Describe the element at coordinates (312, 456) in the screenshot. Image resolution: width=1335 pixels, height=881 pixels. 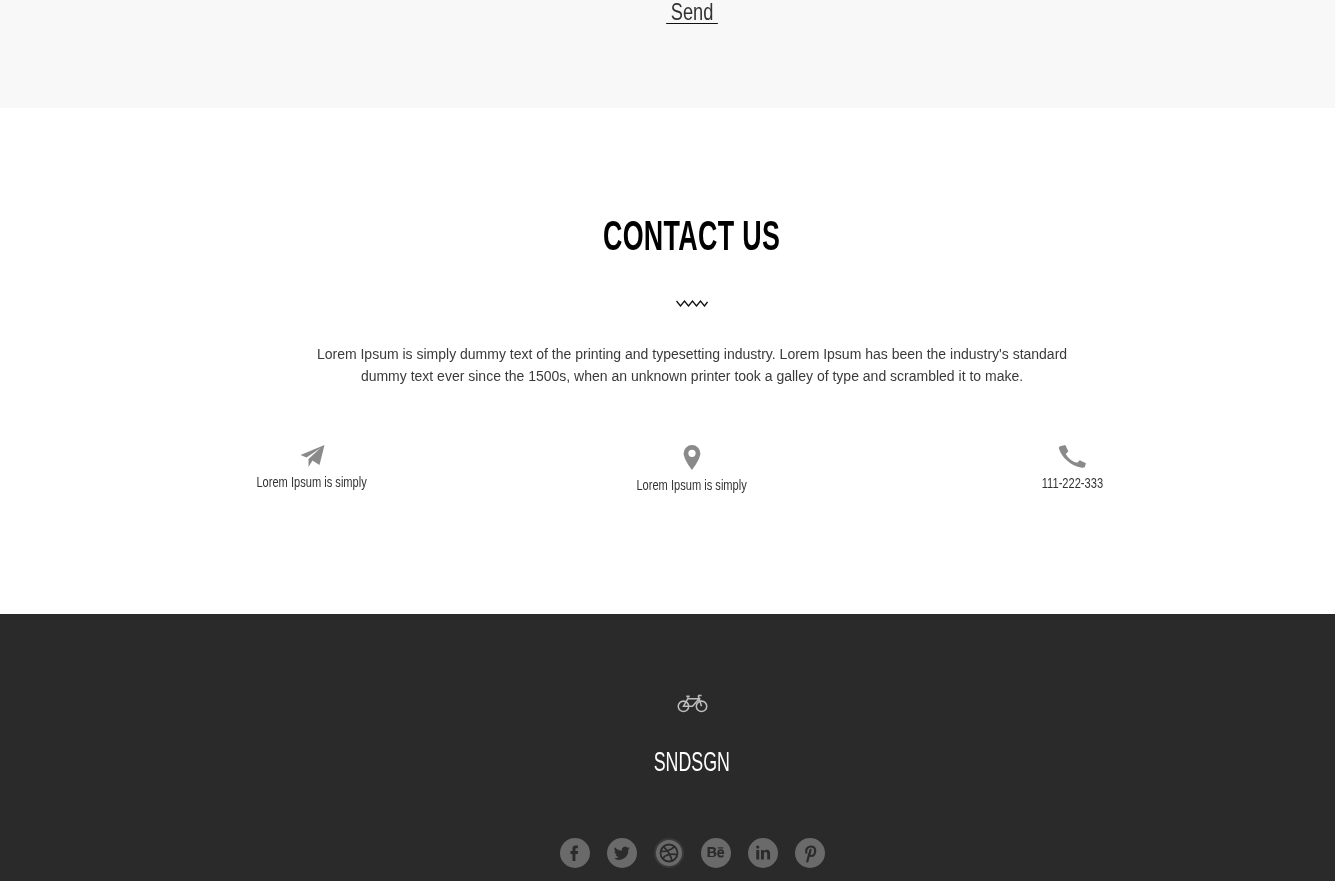
I see `paper-plane-icon` at that location.